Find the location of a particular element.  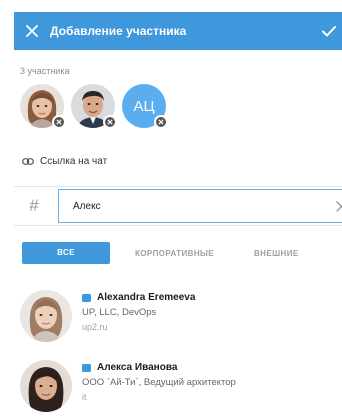

header-bar: Добавление участника is located at coordinates (178, 31).